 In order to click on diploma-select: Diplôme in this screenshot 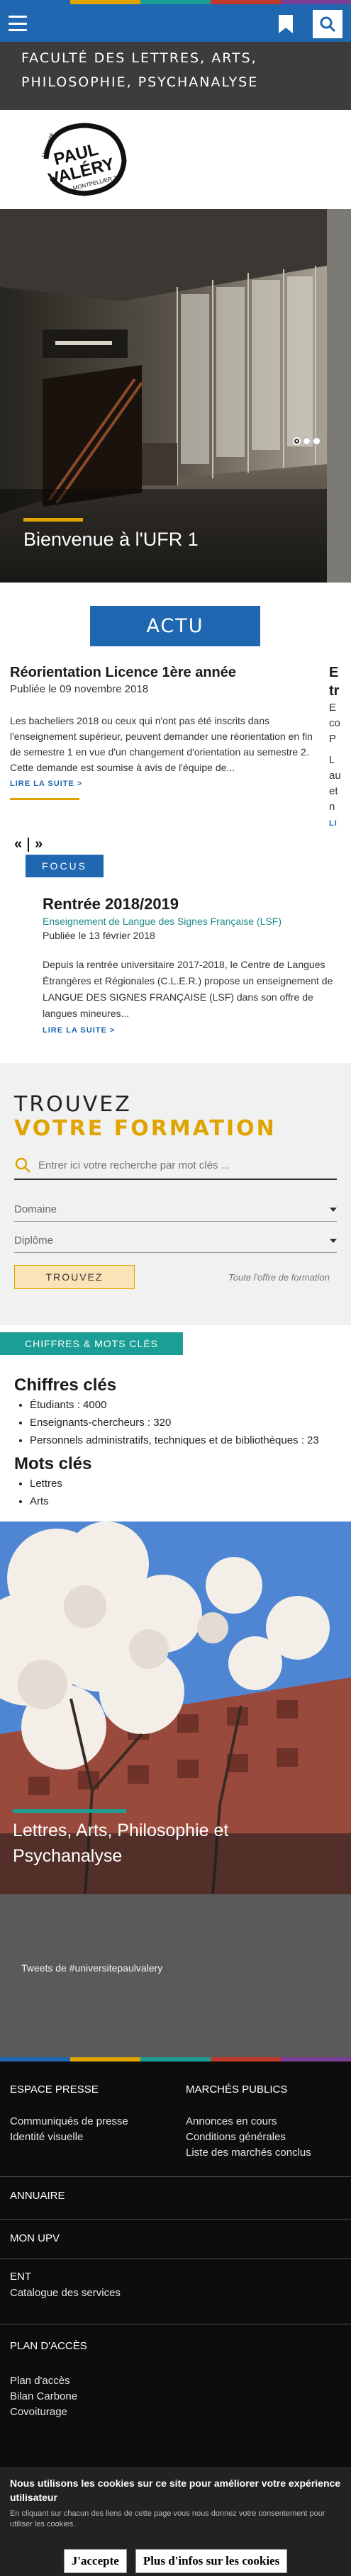, I will do `click(176, 1241)`.